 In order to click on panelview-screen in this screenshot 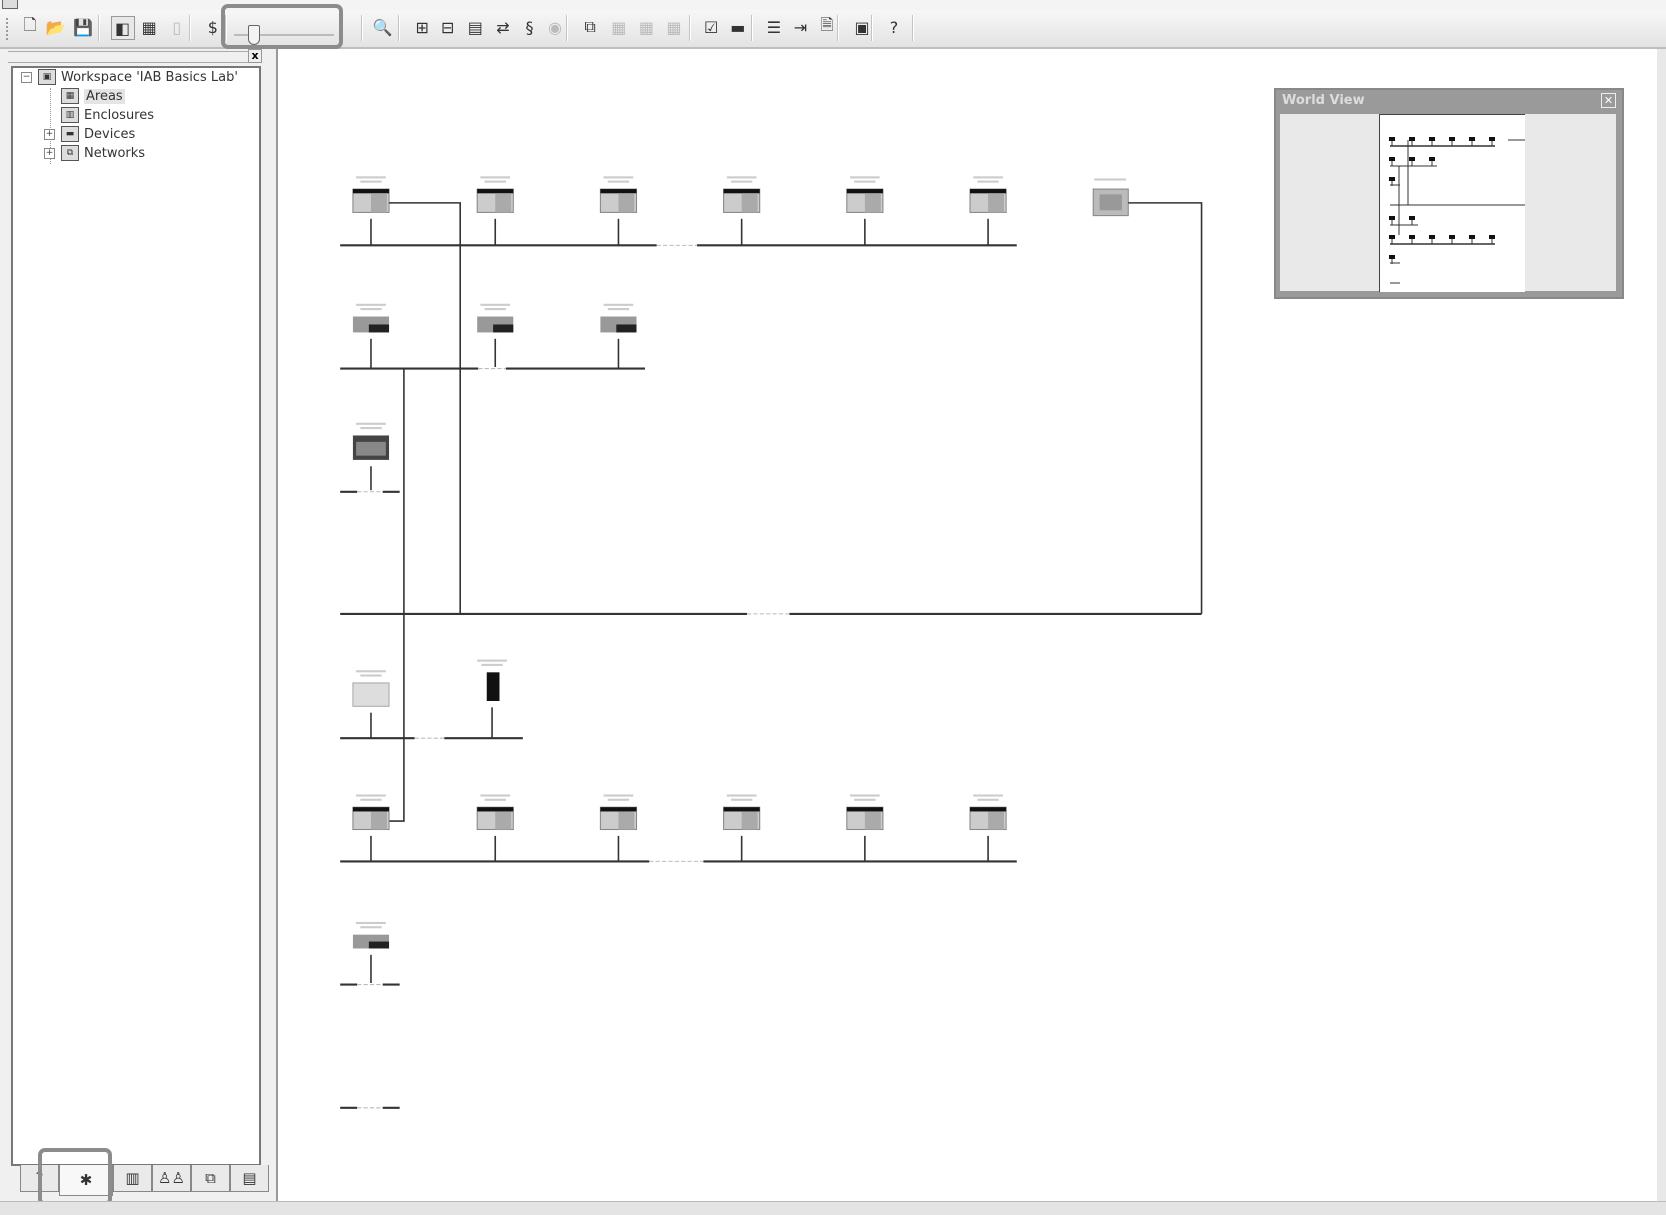, I will do `click(1110, 202)`.